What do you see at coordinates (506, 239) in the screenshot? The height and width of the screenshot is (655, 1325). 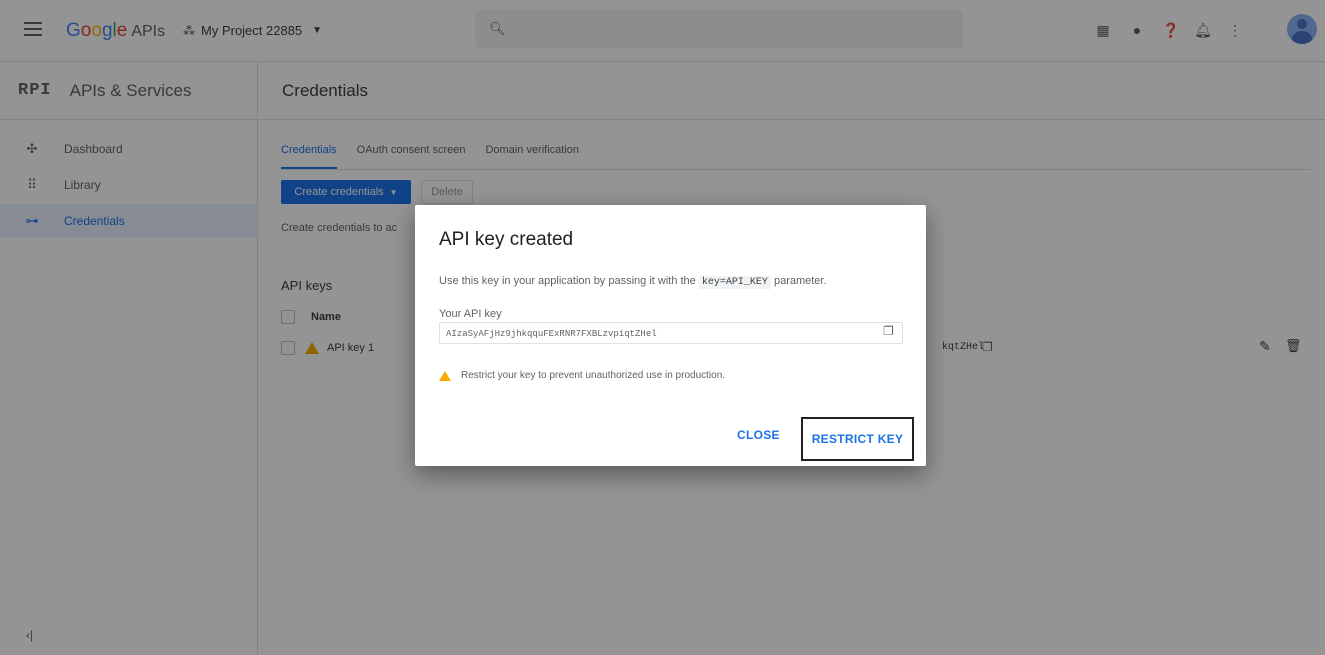 I see `dialog-title: API key created` at bounding box center [506, 239].